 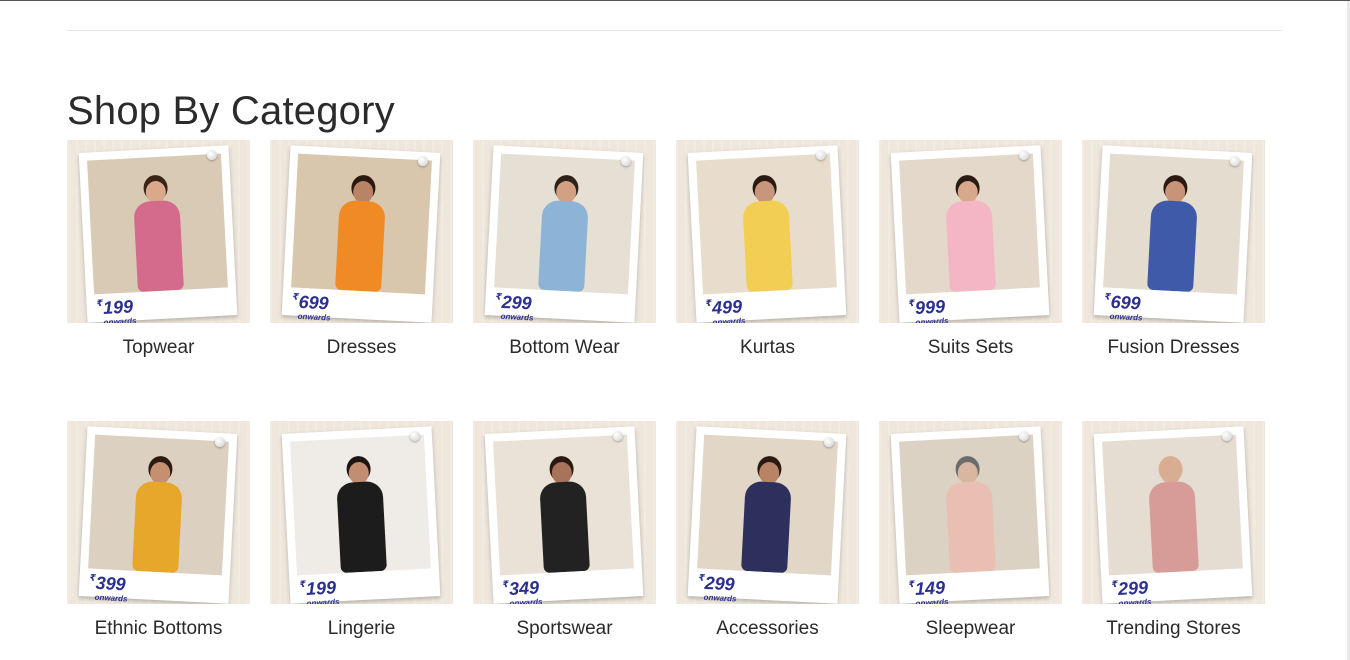 I want to click on price-tag: ₹499 onwards, so click(x=725, y=309).